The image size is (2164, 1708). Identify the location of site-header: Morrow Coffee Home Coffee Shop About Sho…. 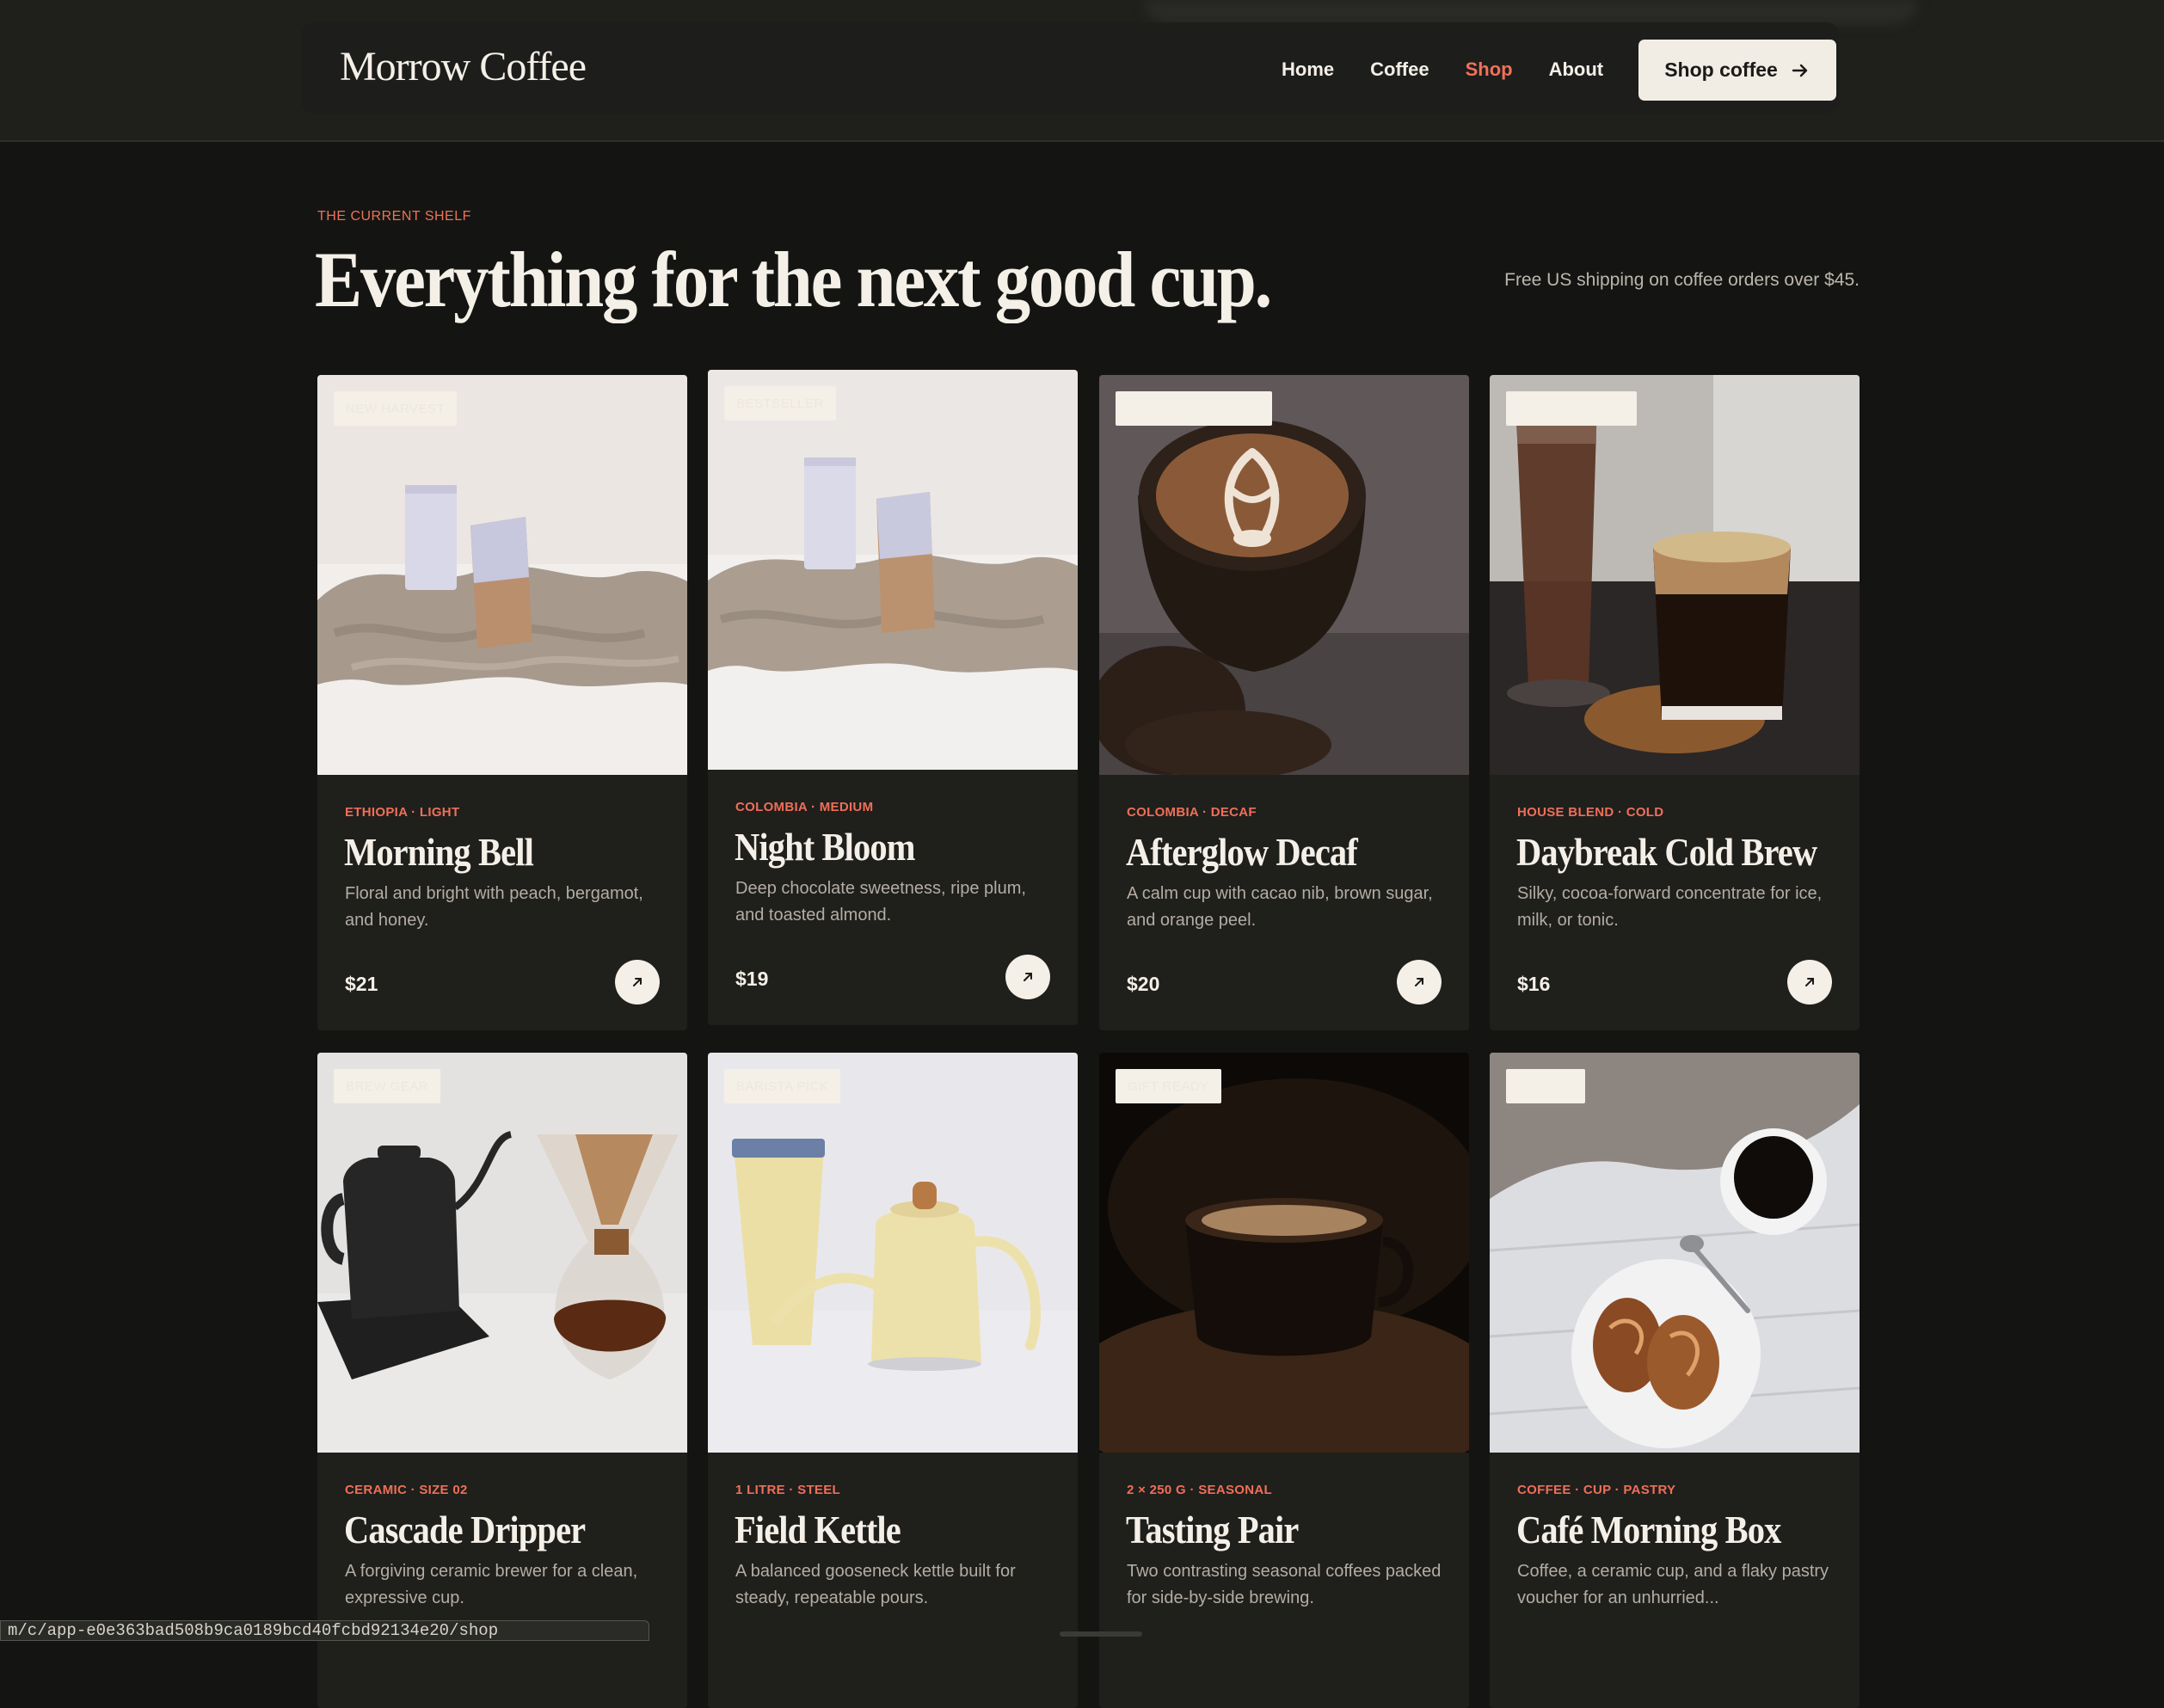
(1082, 71).